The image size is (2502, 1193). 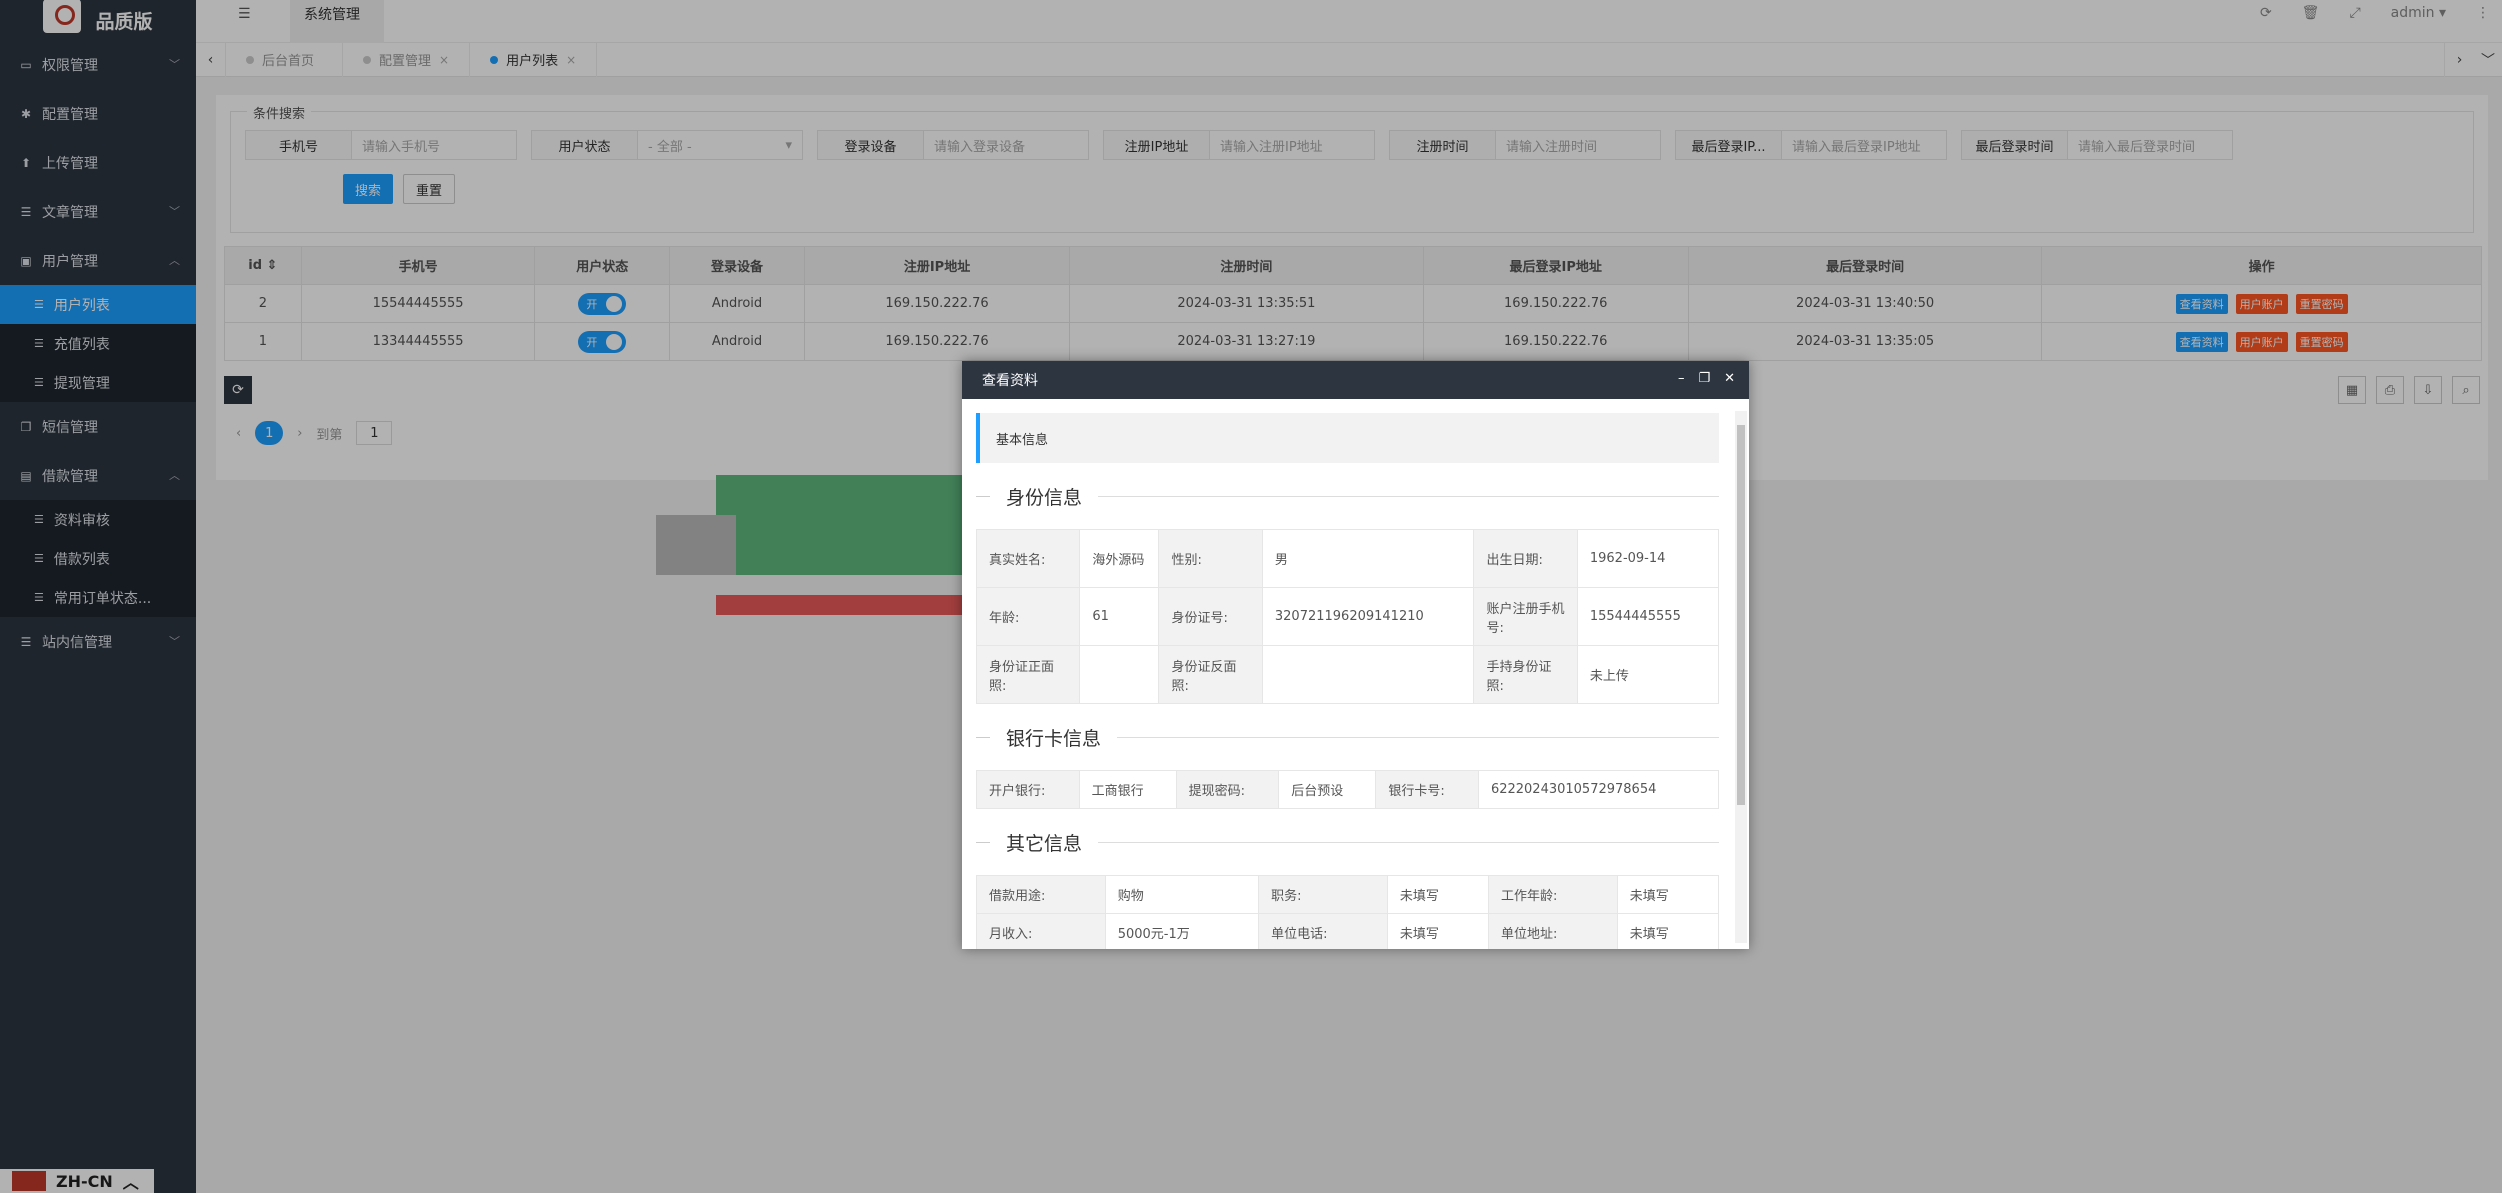 I want to click on detail-key: 性别:, so click(x=1210, y=558).